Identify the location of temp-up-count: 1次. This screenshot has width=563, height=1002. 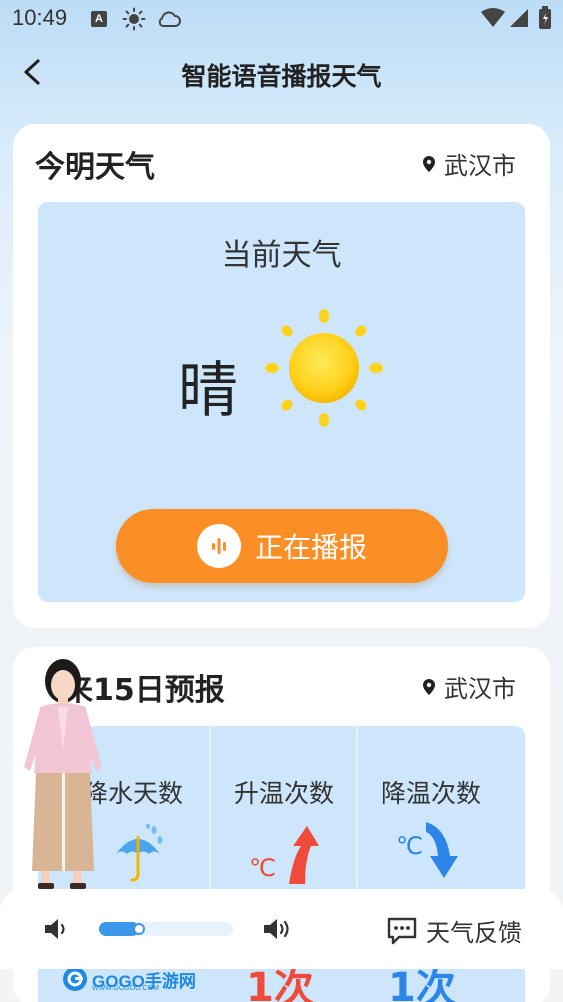
(280, 985).